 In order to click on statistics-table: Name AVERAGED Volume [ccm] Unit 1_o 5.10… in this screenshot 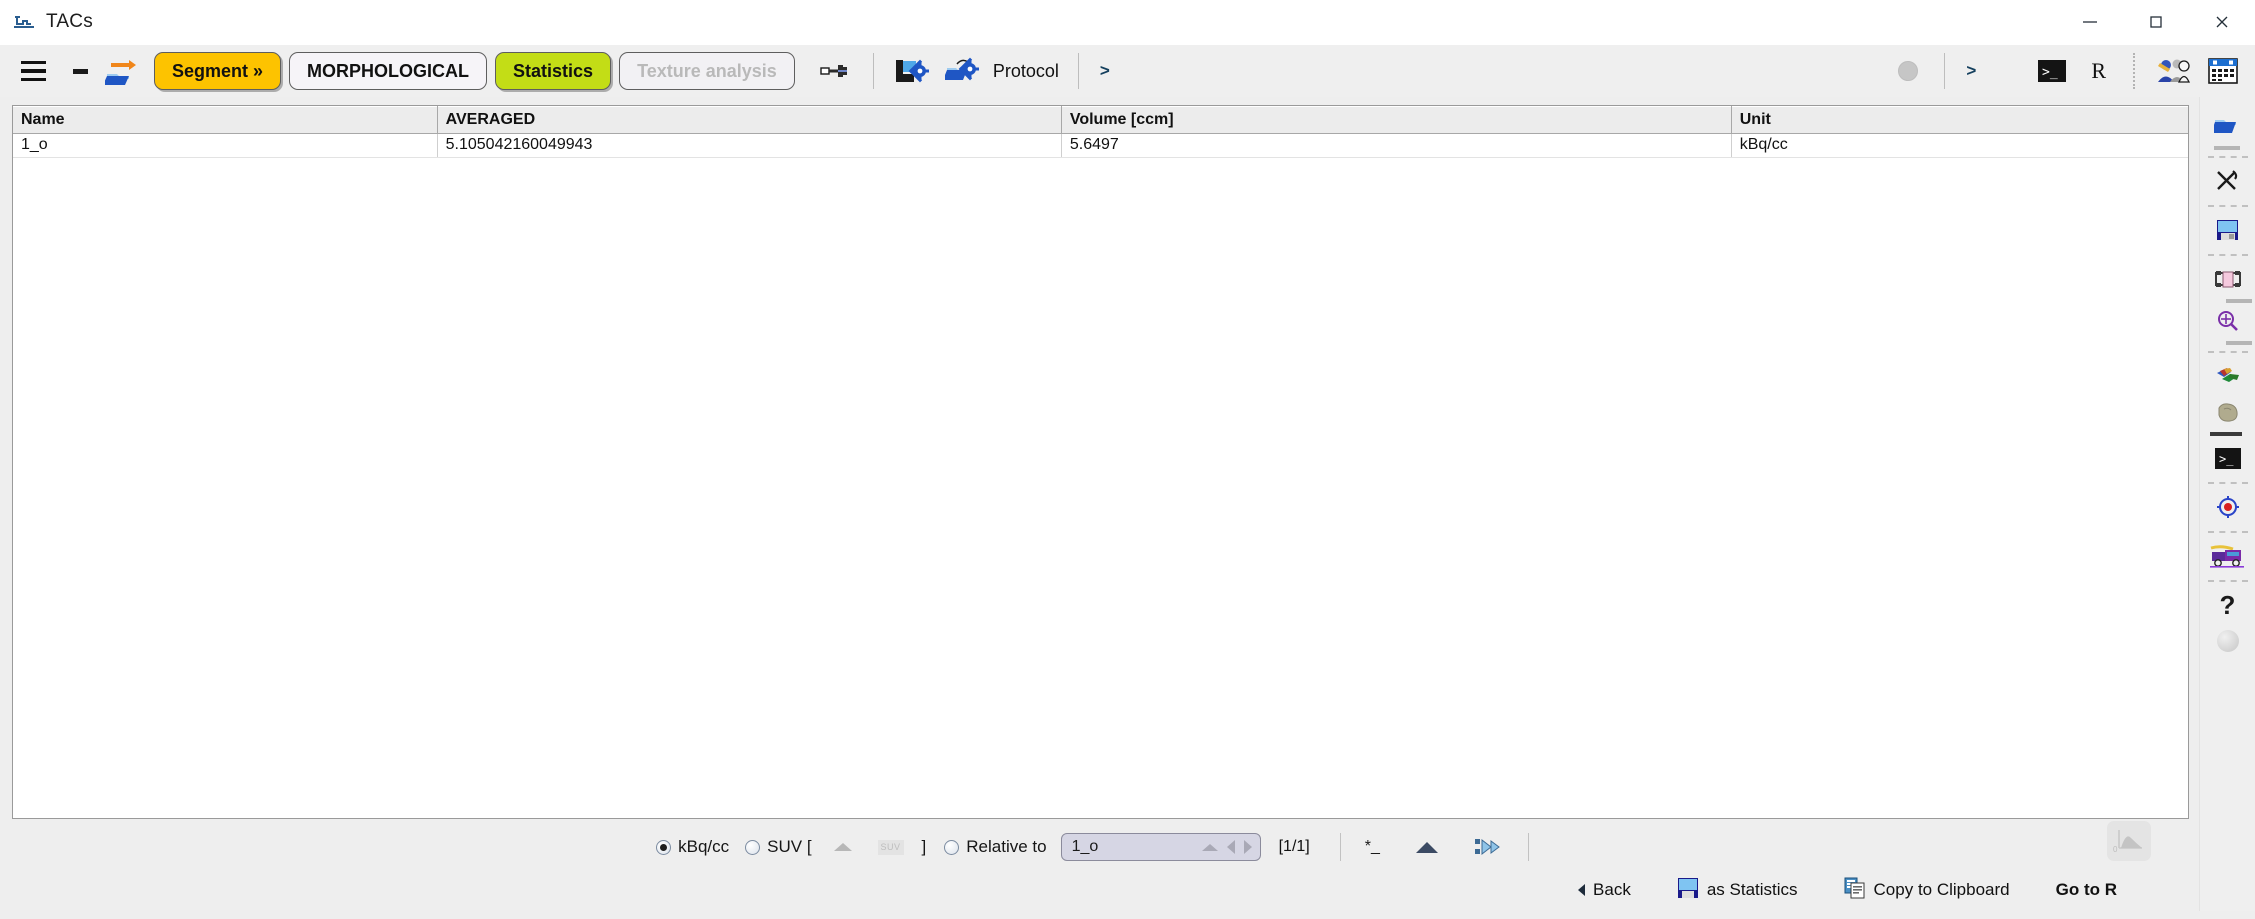, I will do `click(1100, 132)`.